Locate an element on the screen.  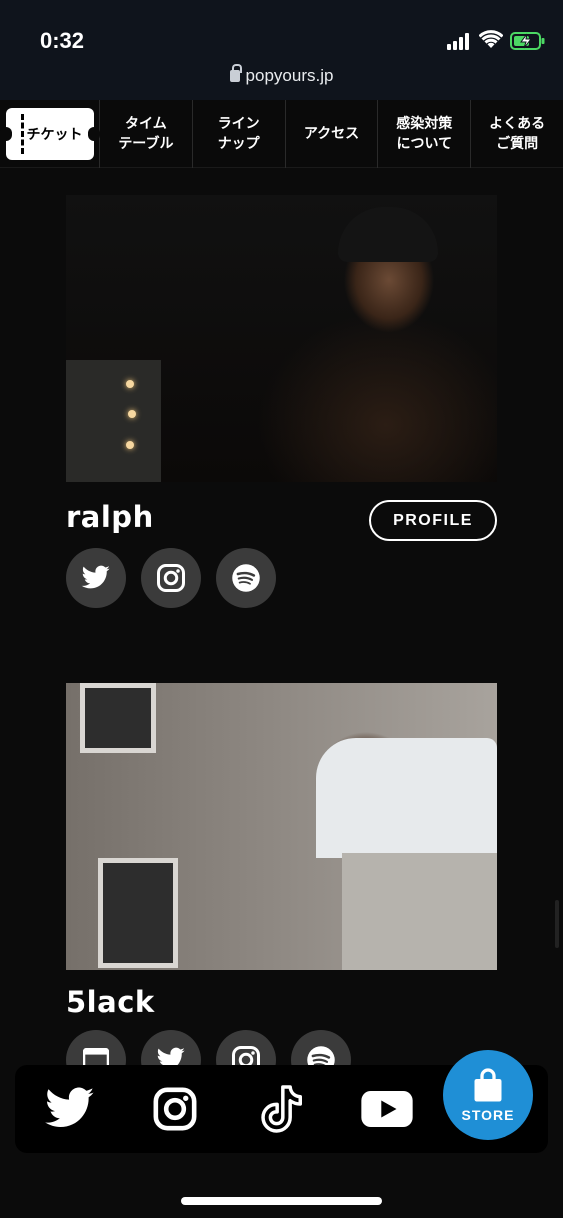
nav-item-covid-measures: 感染対策 について is located at coordinates (425, 134).